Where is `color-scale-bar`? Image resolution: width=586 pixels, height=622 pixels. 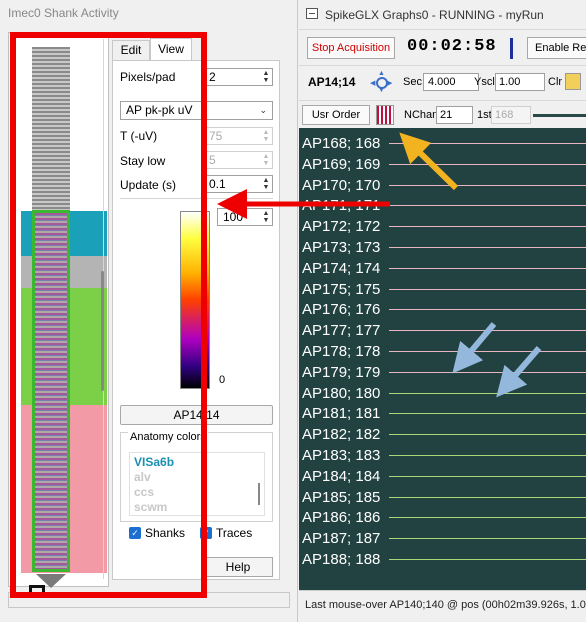 color-scale-bar is located at coordinates (195, 300).